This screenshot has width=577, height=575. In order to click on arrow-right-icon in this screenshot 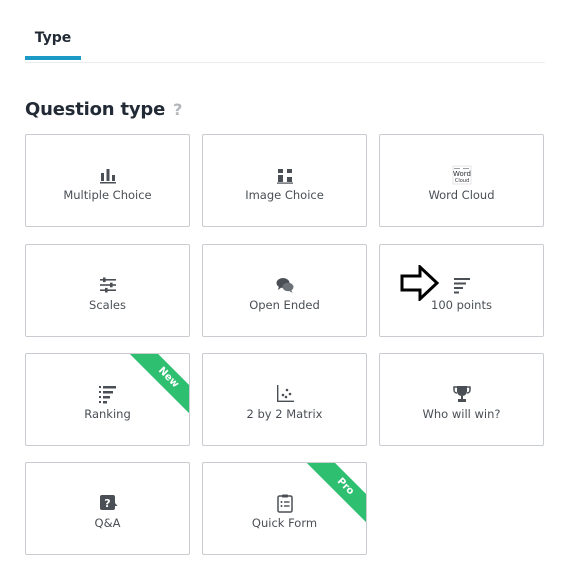, I will do `click(420, 283)`.